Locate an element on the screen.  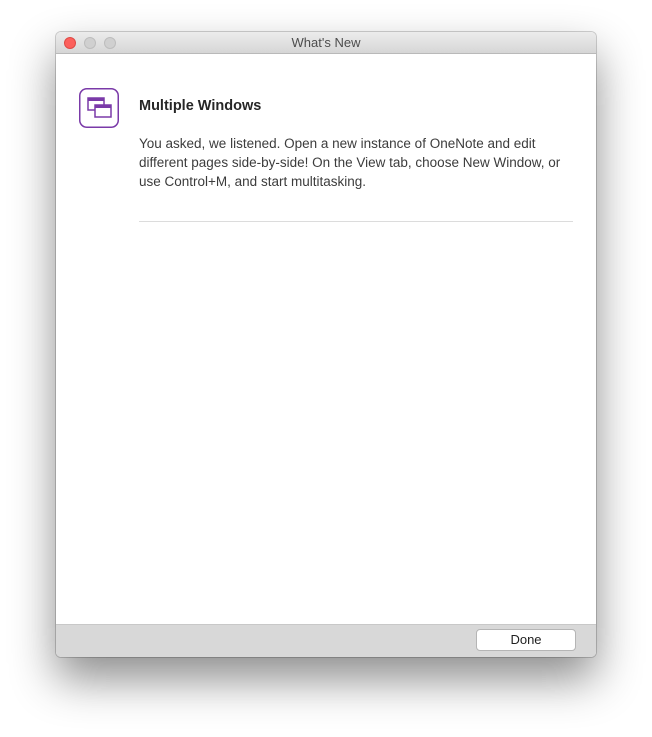
feature-title: Multiple Windows is located at coordinates (200, 106).